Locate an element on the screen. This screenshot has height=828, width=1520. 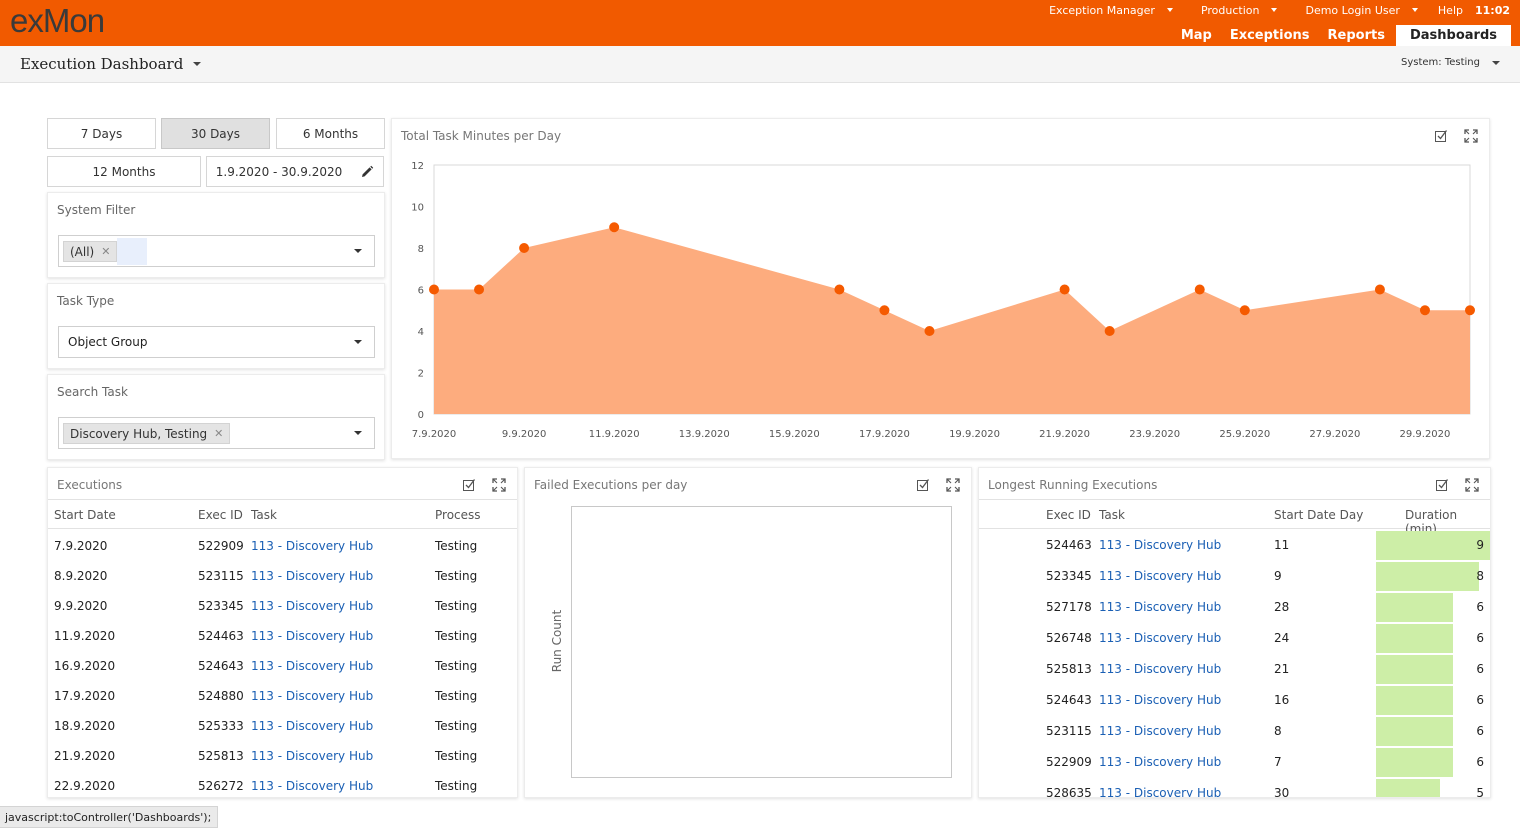
user-menu: Demo Login User is located at coordinates (1361, 10).